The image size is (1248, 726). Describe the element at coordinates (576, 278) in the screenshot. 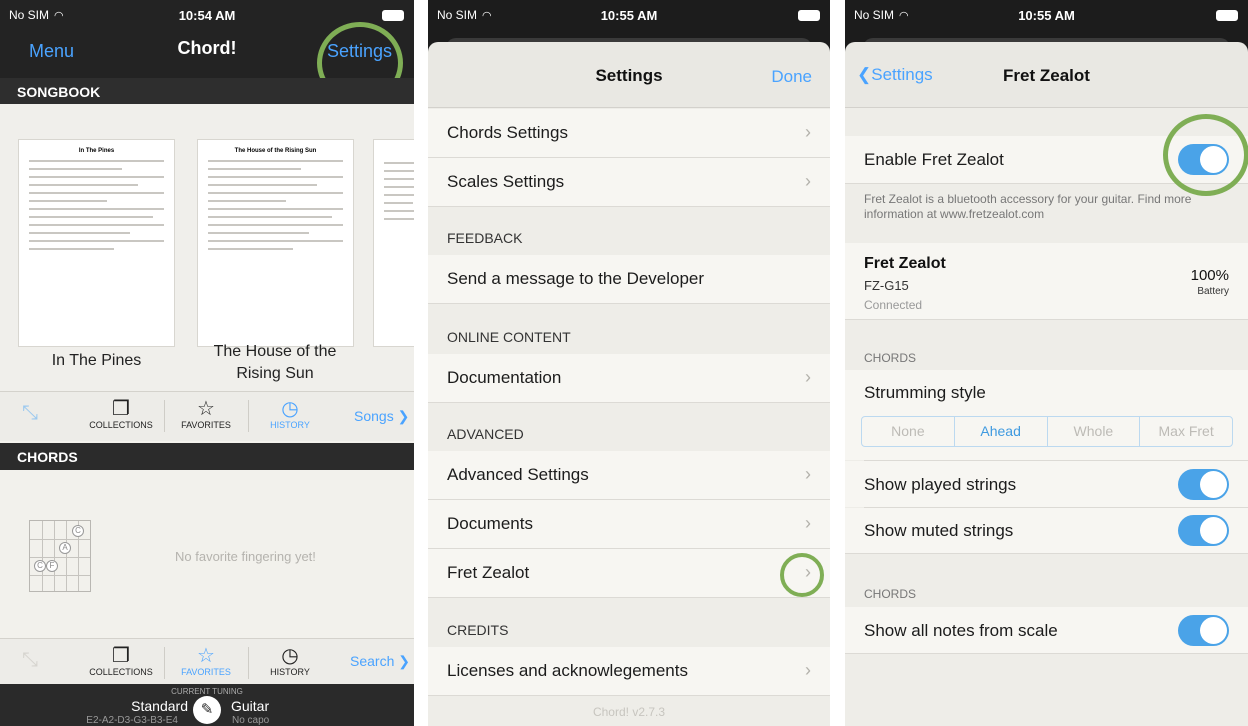

I see `row-label: Send a message to the Developer` at that location.